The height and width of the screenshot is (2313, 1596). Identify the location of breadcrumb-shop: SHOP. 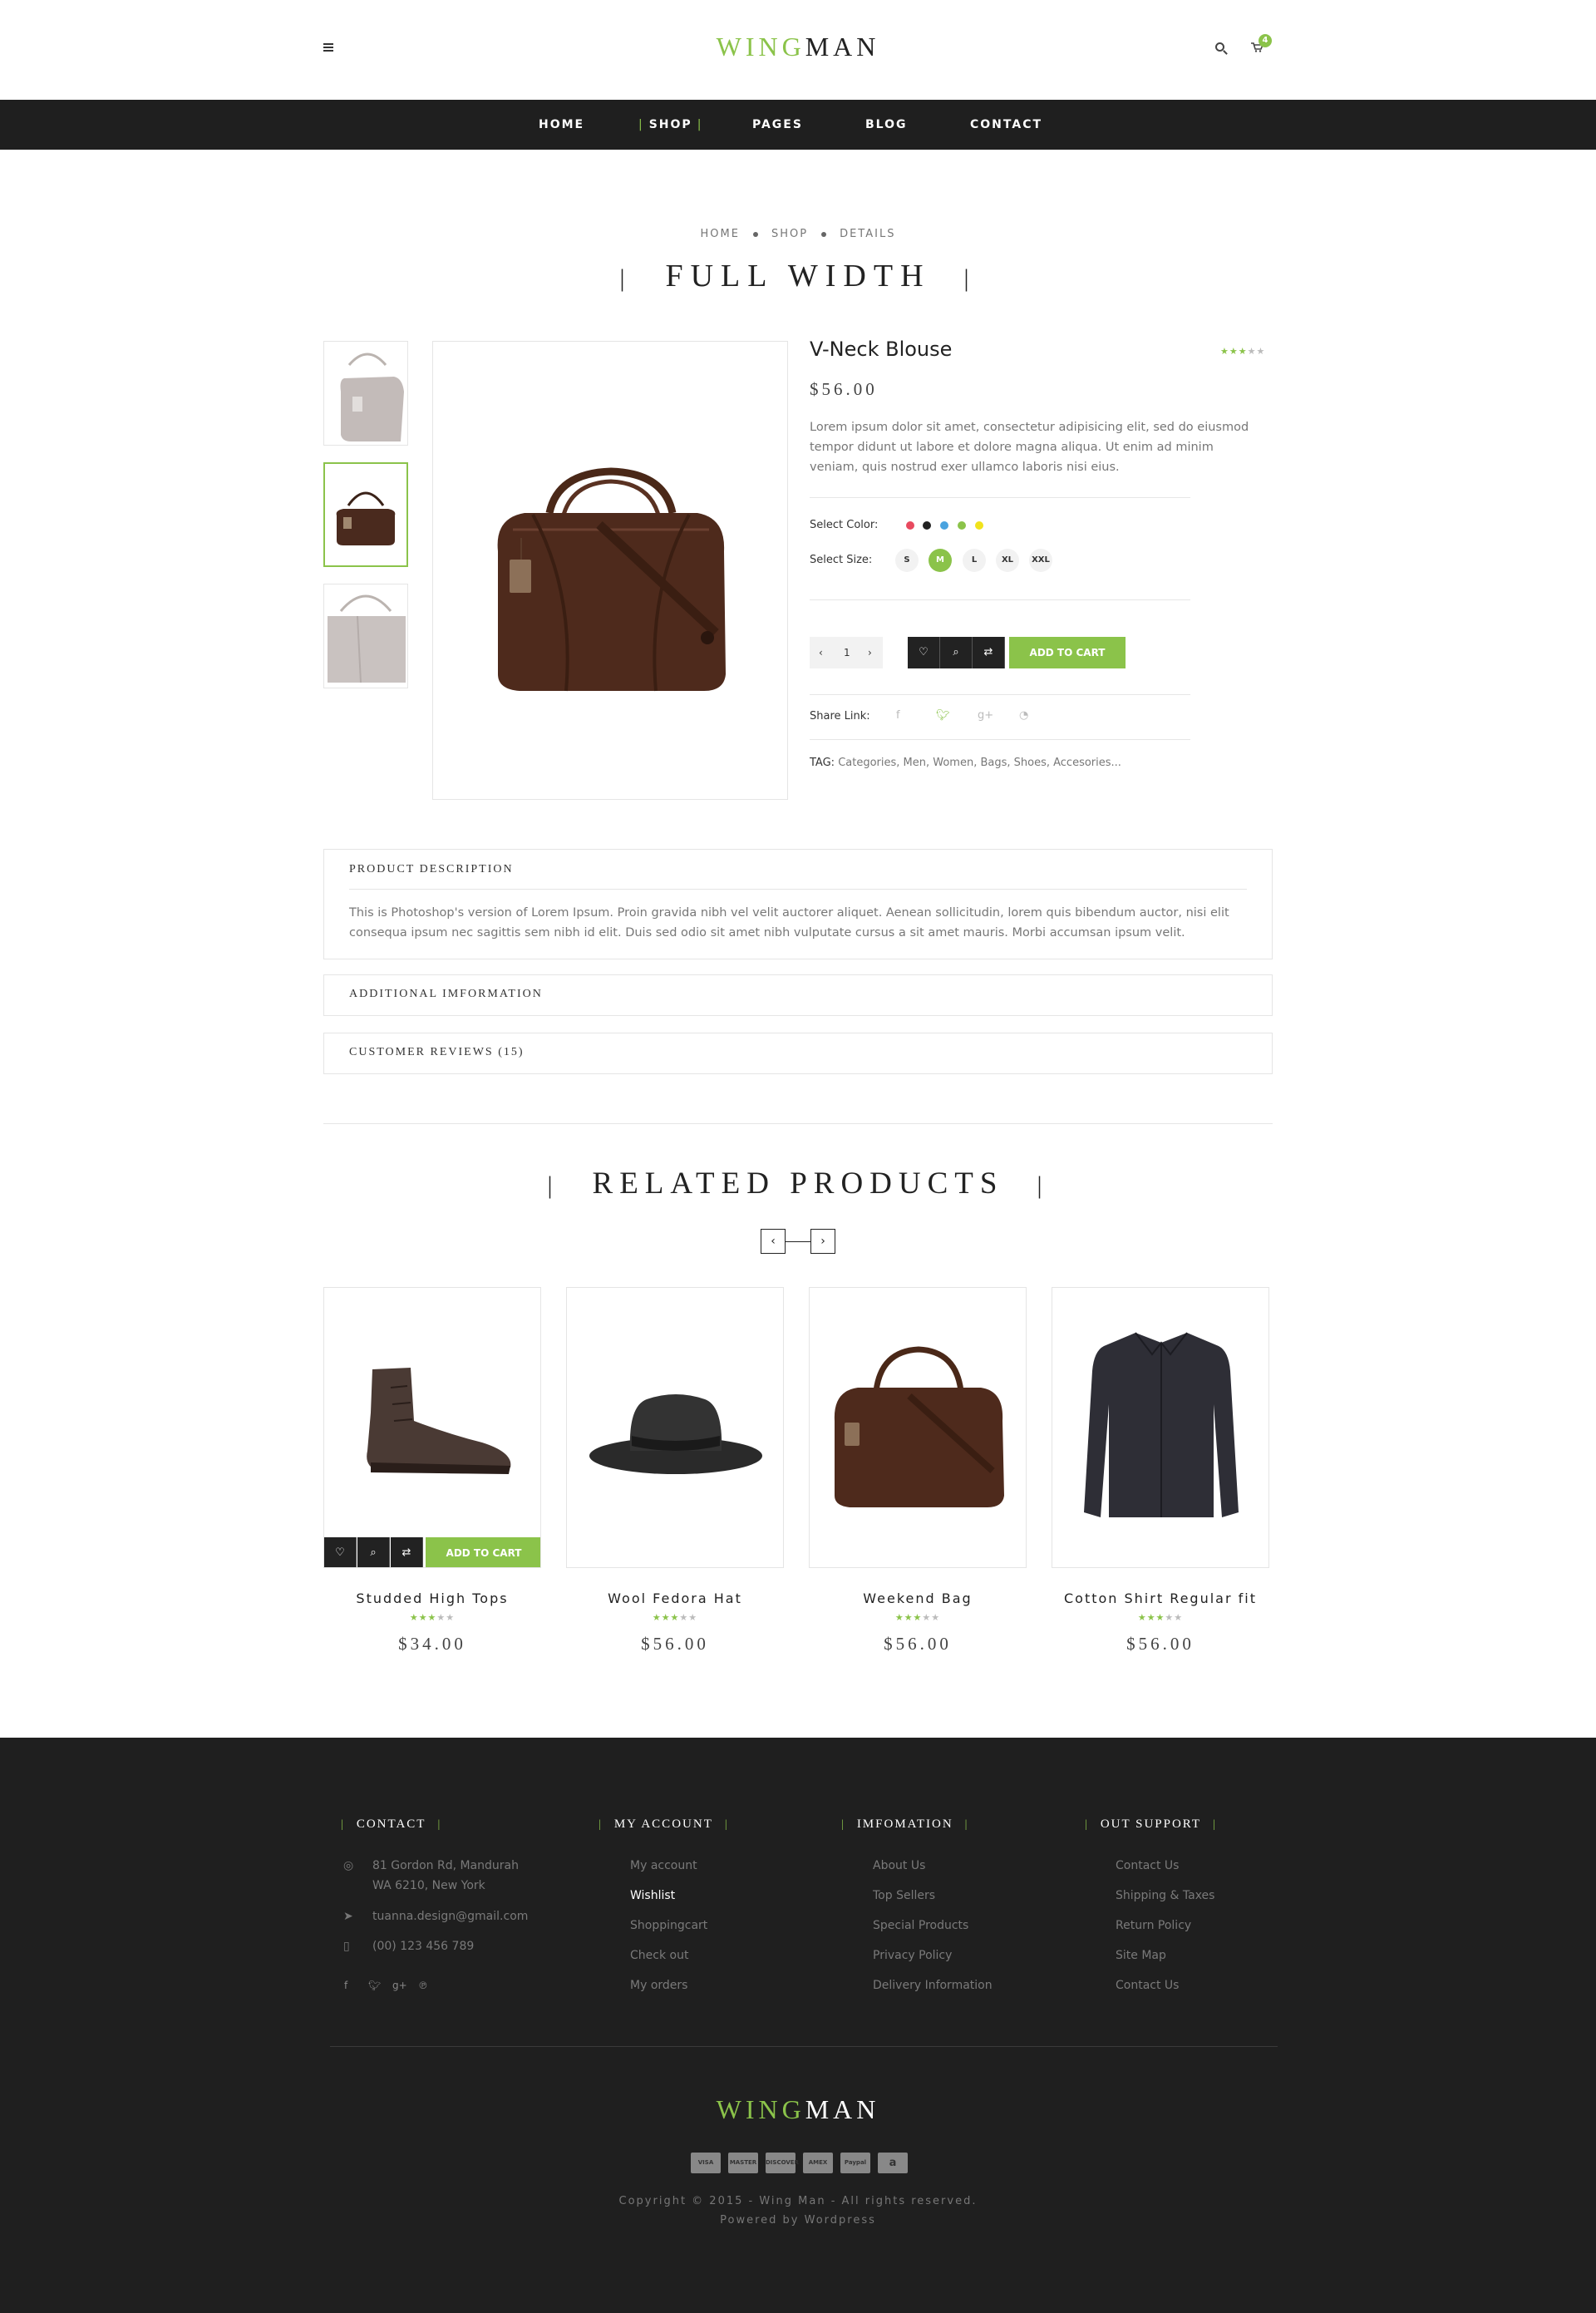
(789, 234).